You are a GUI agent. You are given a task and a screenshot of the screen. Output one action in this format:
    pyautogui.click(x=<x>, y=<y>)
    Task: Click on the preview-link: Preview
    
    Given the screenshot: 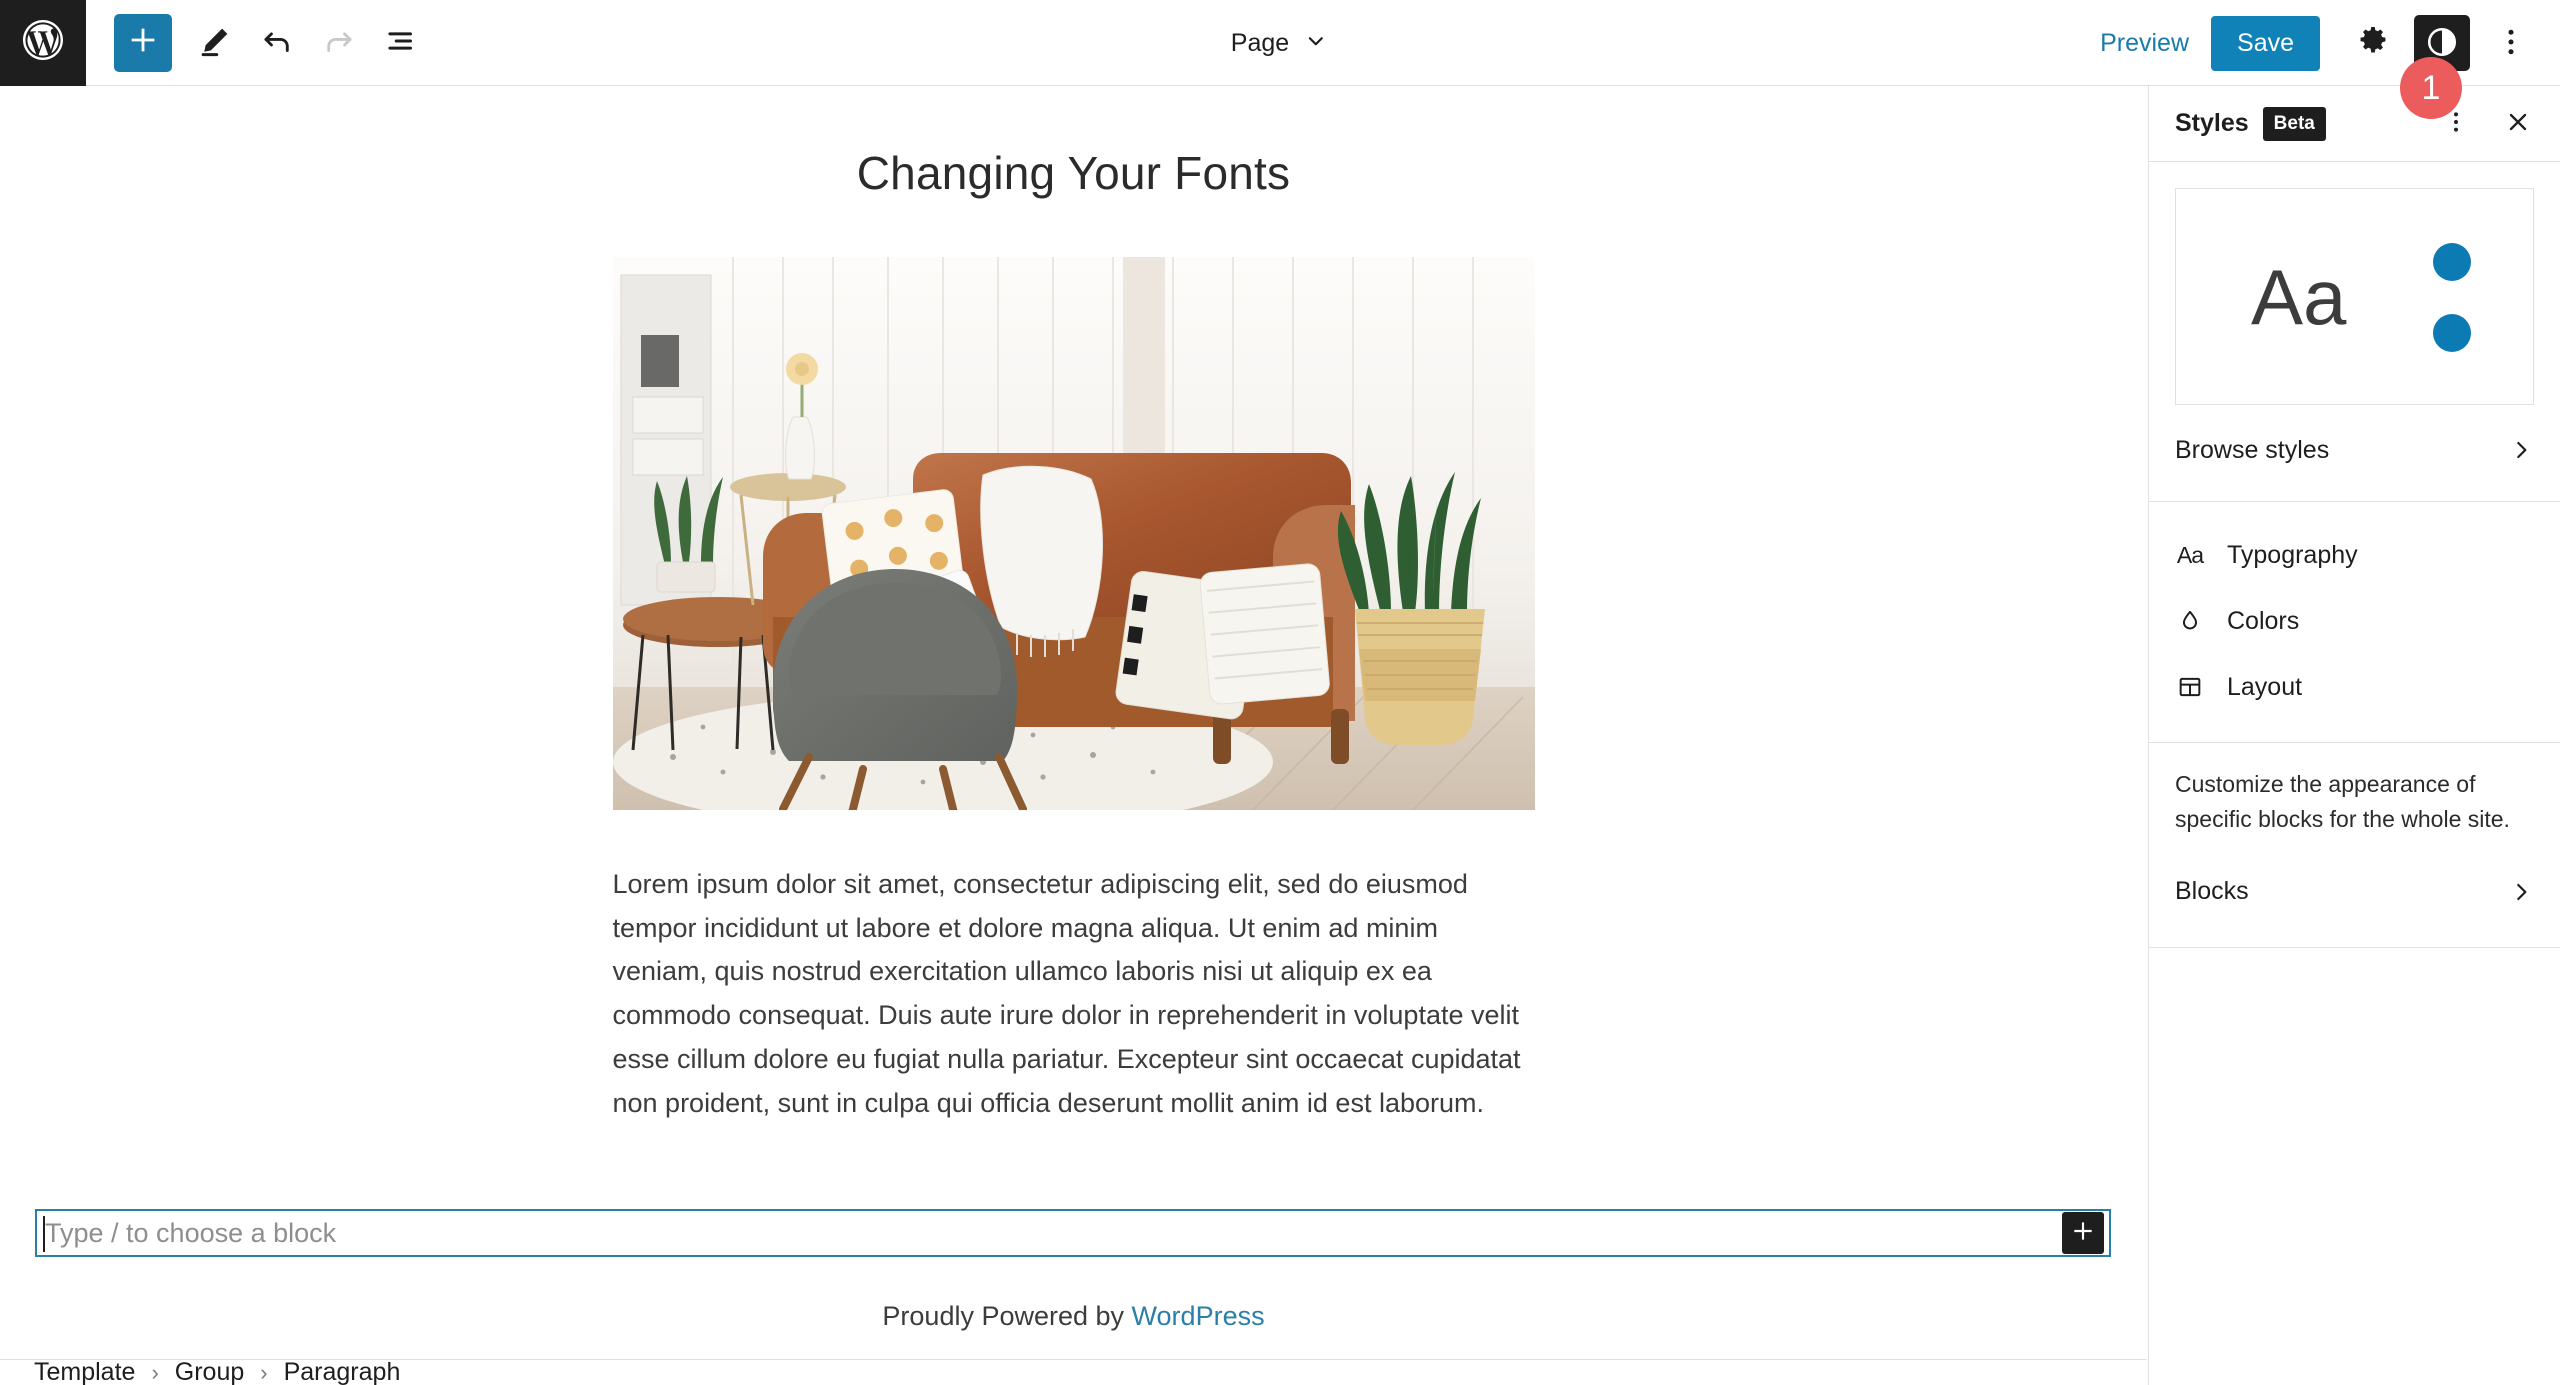 What is the action you would take?
    pyautogui.click(x=2144, y=43)
    